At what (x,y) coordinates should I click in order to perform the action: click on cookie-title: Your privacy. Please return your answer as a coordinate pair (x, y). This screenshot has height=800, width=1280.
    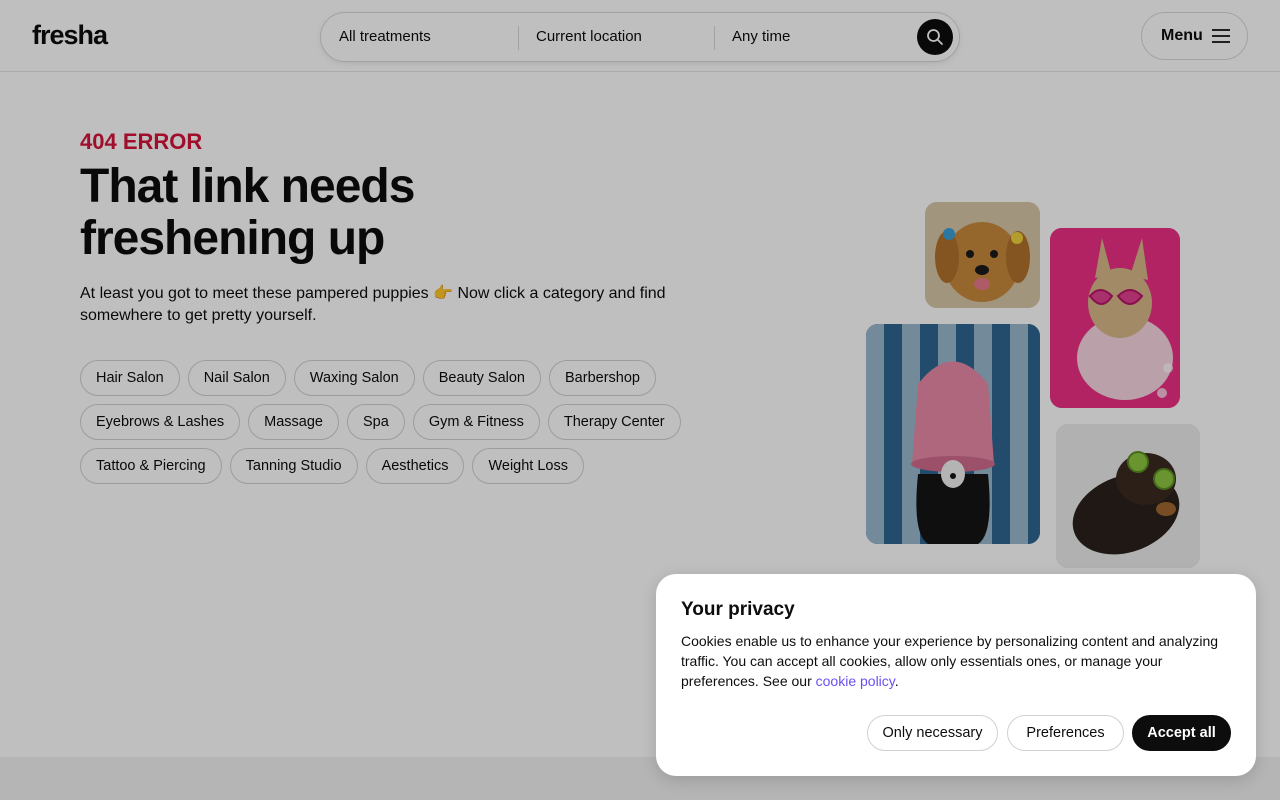
    Looking at the image, I should click on (738, 609).